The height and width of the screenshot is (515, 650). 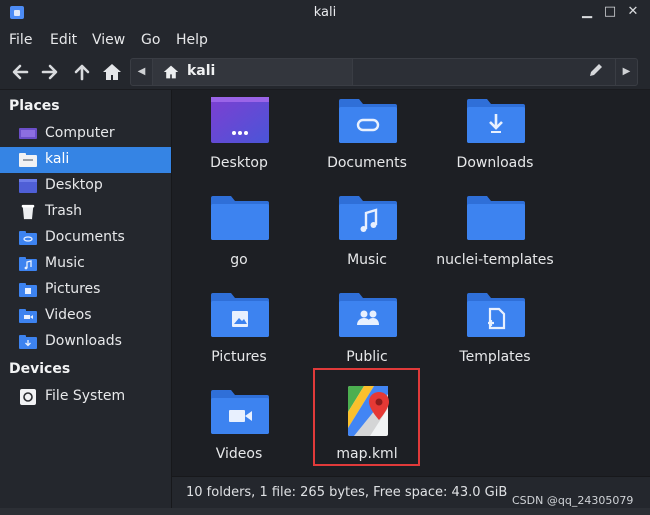 What do you see at coordinates (85, 134) in the screenshot?
I see `sidebar-item-computer: Computer` at bounding box center [85, 134].